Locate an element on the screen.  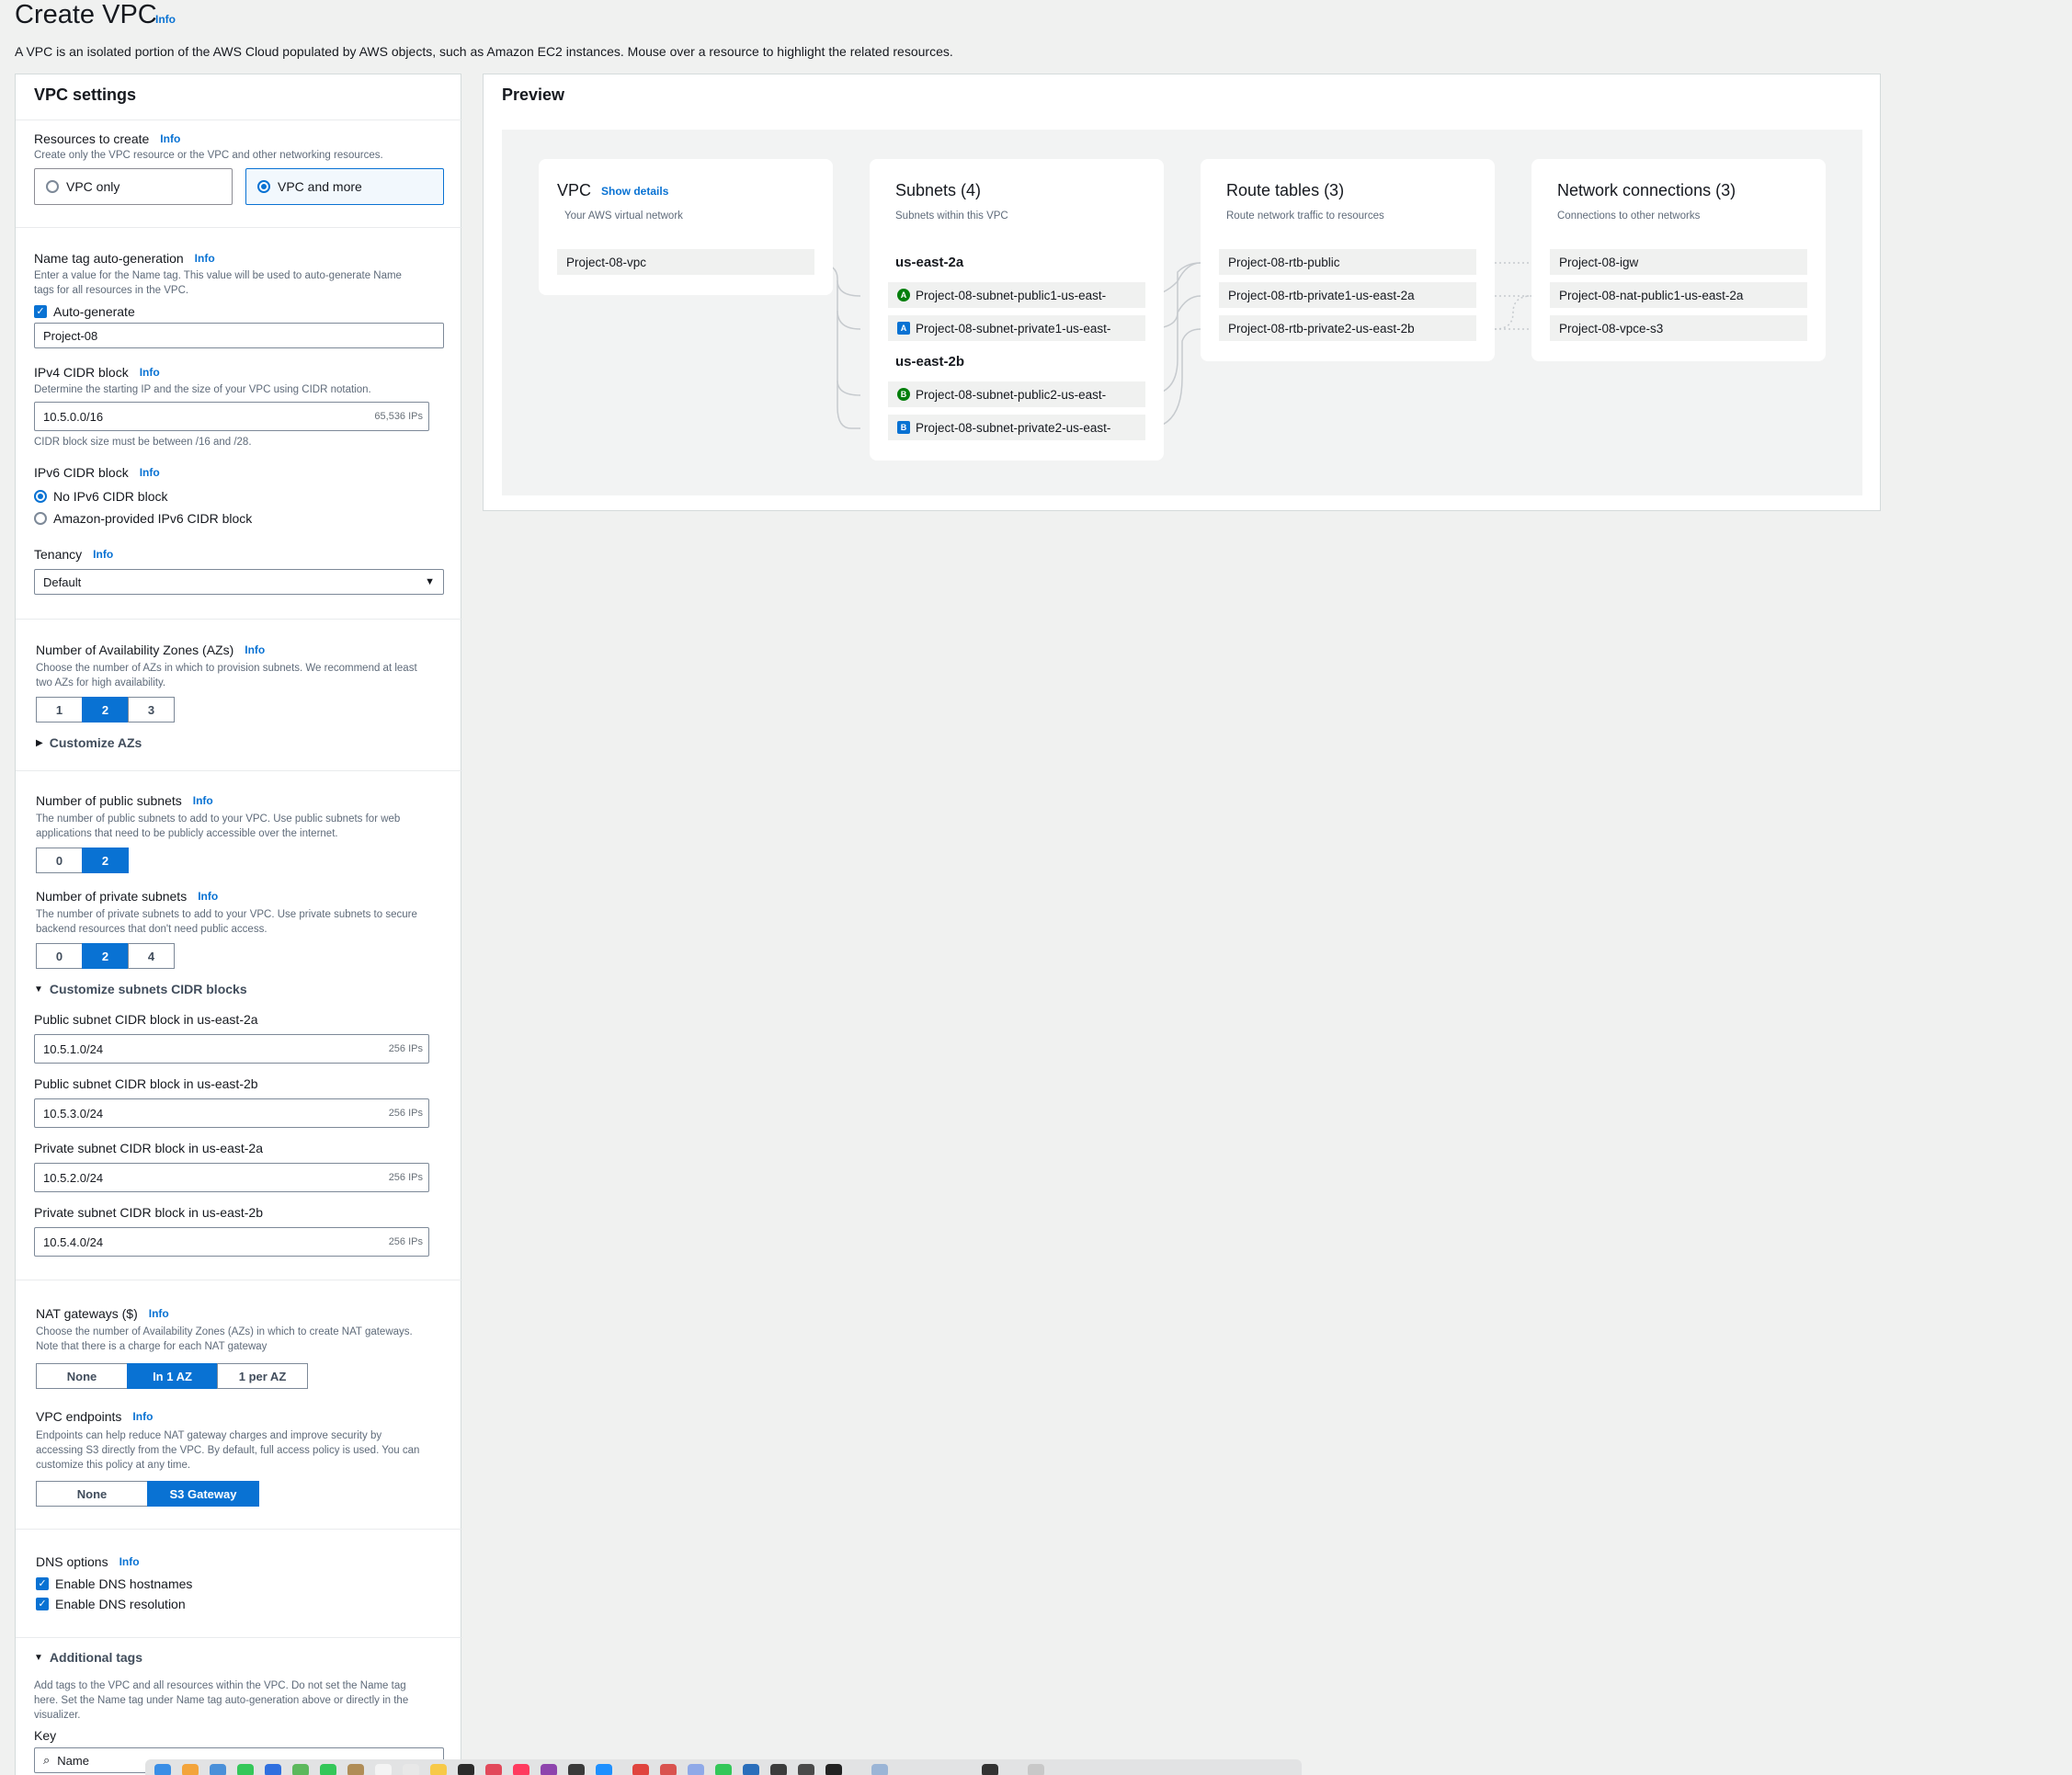
news-icon is located at coordinates (521, 1769).